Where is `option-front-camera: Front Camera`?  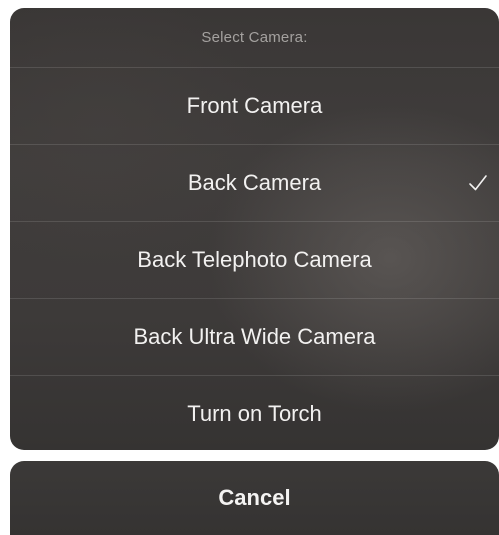
option-front-camera: Front Camera is located at coordinates (254, 106).